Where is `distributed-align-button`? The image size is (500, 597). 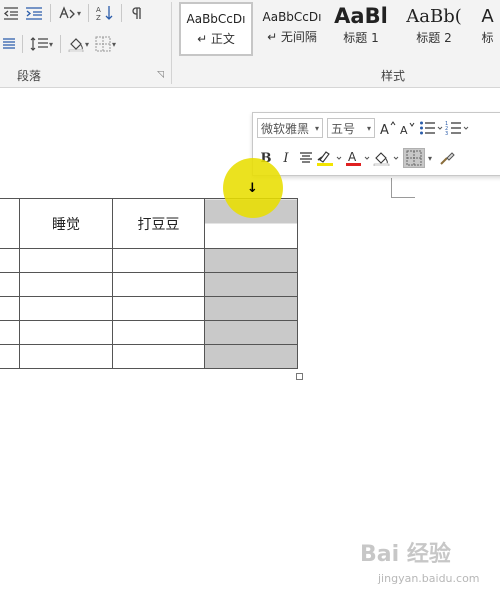 distributed-align-button is located at coordinates (9, 44).